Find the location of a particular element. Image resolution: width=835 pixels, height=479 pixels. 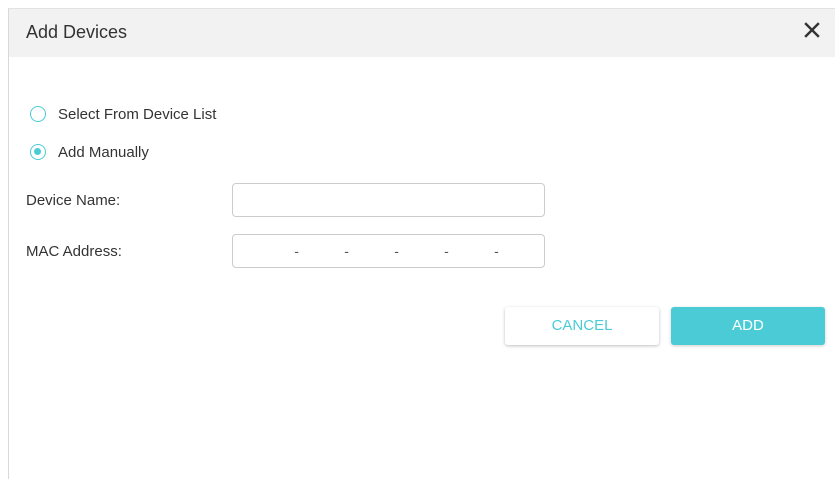

mac-address-segments: - - - - - is located at coordinates (389, 251).